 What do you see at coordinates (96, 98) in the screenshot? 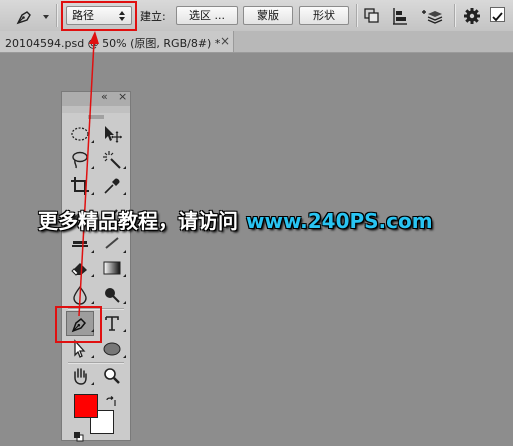
I see `tools-panel-header: « ×` at bounding box center [96, 98].